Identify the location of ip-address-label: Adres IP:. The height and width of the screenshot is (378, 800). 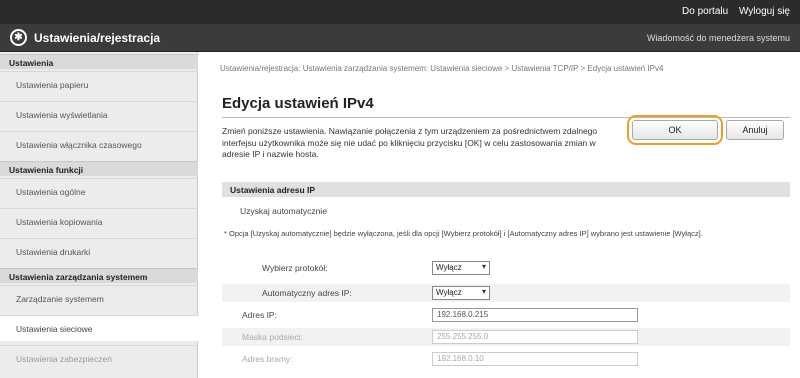
(259, 315).